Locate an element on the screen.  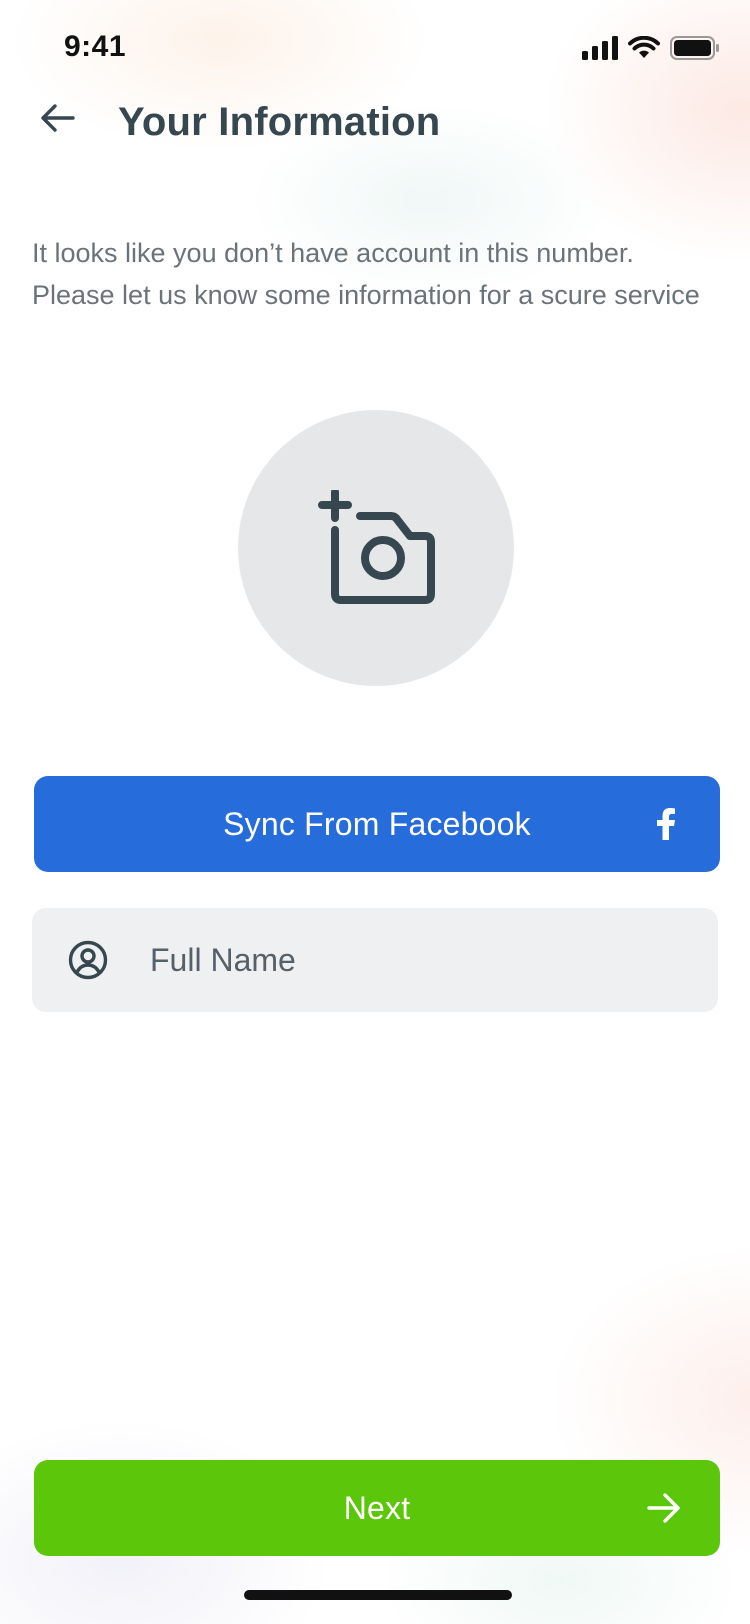
add-photo-camera-icon is located at coordinates (376, 547).